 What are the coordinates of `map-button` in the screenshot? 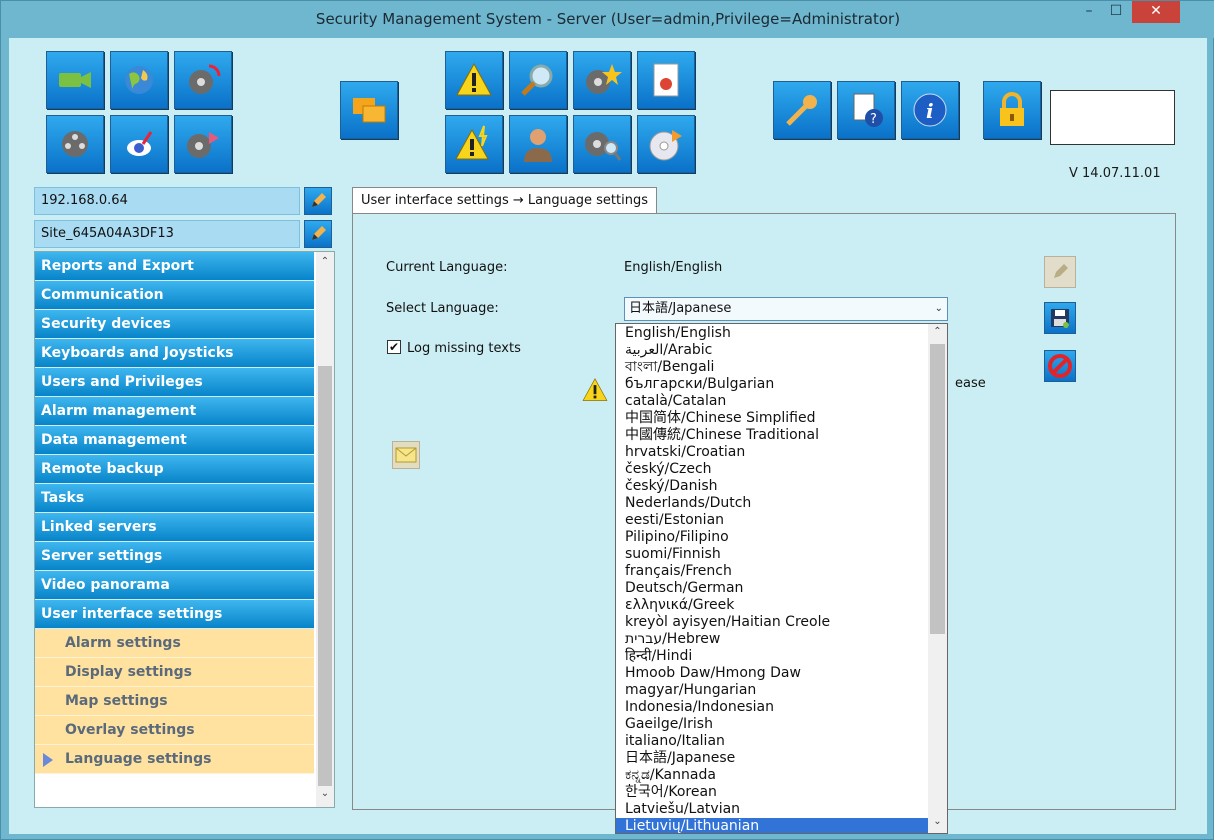 It's located at (139, 80).